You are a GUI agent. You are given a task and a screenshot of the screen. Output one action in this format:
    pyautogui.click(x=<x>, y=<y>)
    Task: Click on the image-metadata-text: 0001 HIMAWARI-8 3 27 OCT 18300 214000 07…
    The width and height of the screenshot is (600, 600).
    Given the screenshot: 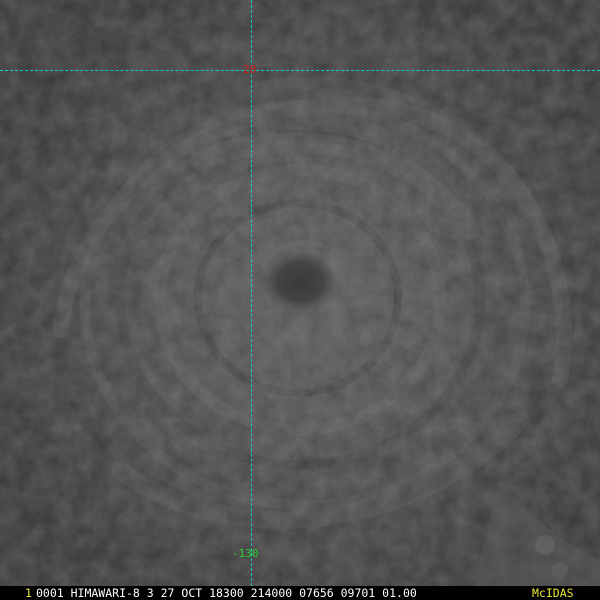 What is the action you would take?
    pyautogui.click(x=226, y=593)
    